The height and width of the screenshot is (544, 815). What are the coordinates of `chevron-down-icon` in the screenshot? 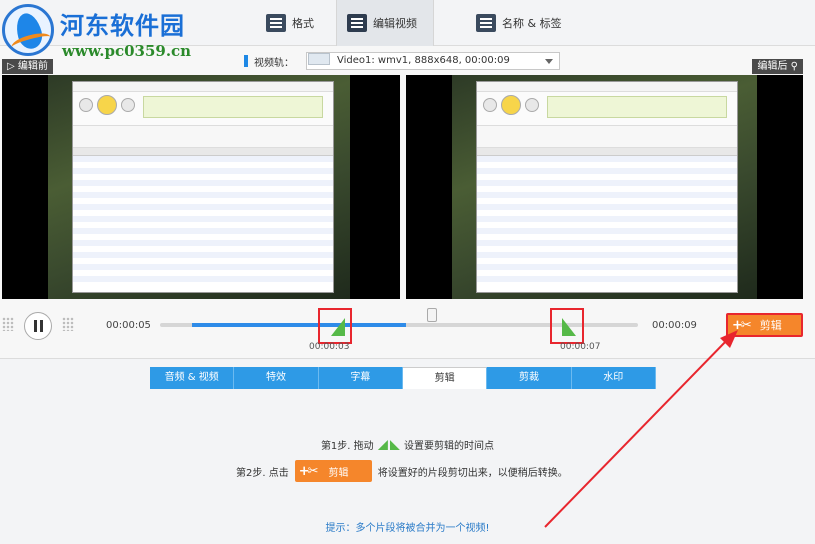 It's located at (549, 61).